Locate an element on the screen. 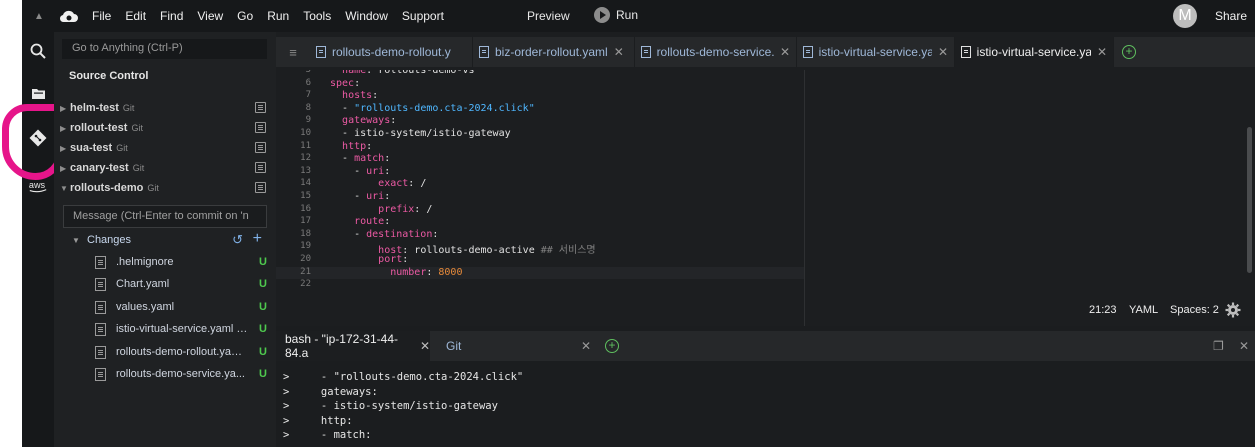  editor-scrollbar is located at coordinates (1249, 200).